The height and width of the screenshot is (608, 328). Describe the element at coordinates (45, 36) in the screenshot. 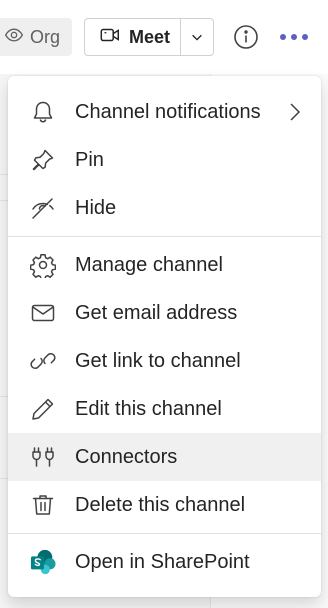

I see `org-label: Org` at that location.